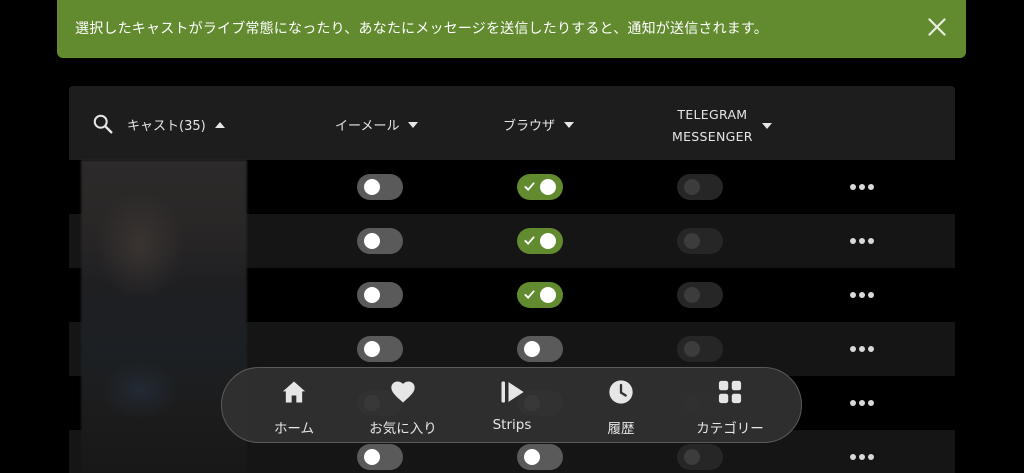 The height and width of the screenshot is (473, 1024). What do you see at coordinates (621, 392) in the screenshot?
I see `clock-icon` at bounding box center [621, 392].